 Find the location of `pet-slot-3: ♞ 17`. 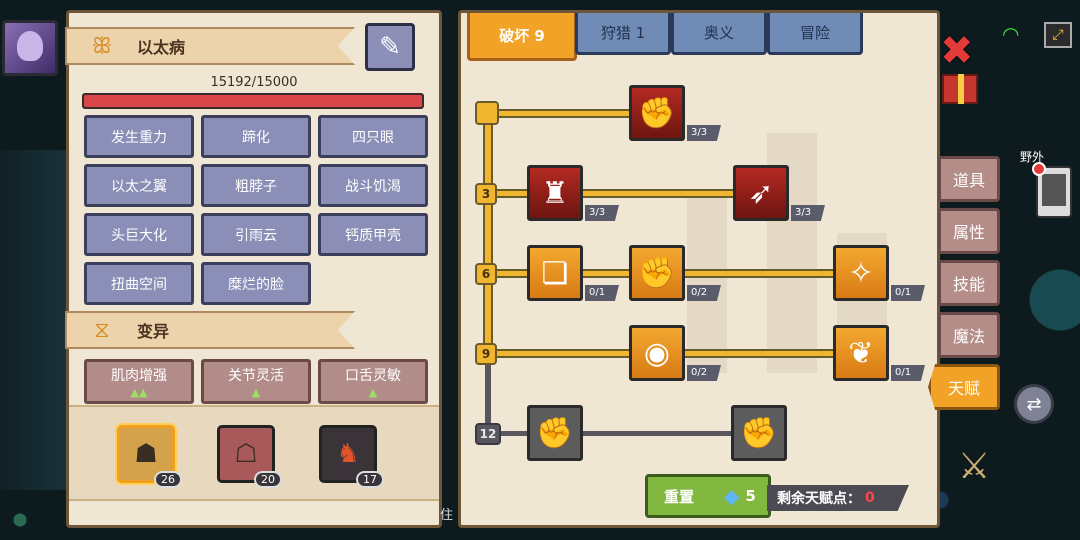

pet-slot-3: ♞ 17 is located at coordinates (351, 456).